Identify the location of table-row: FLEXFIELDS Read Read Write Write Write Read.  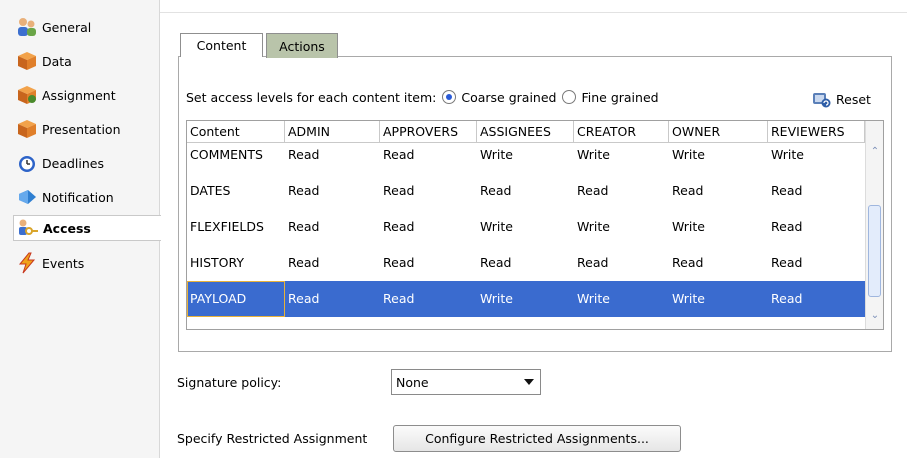
(526, 227).